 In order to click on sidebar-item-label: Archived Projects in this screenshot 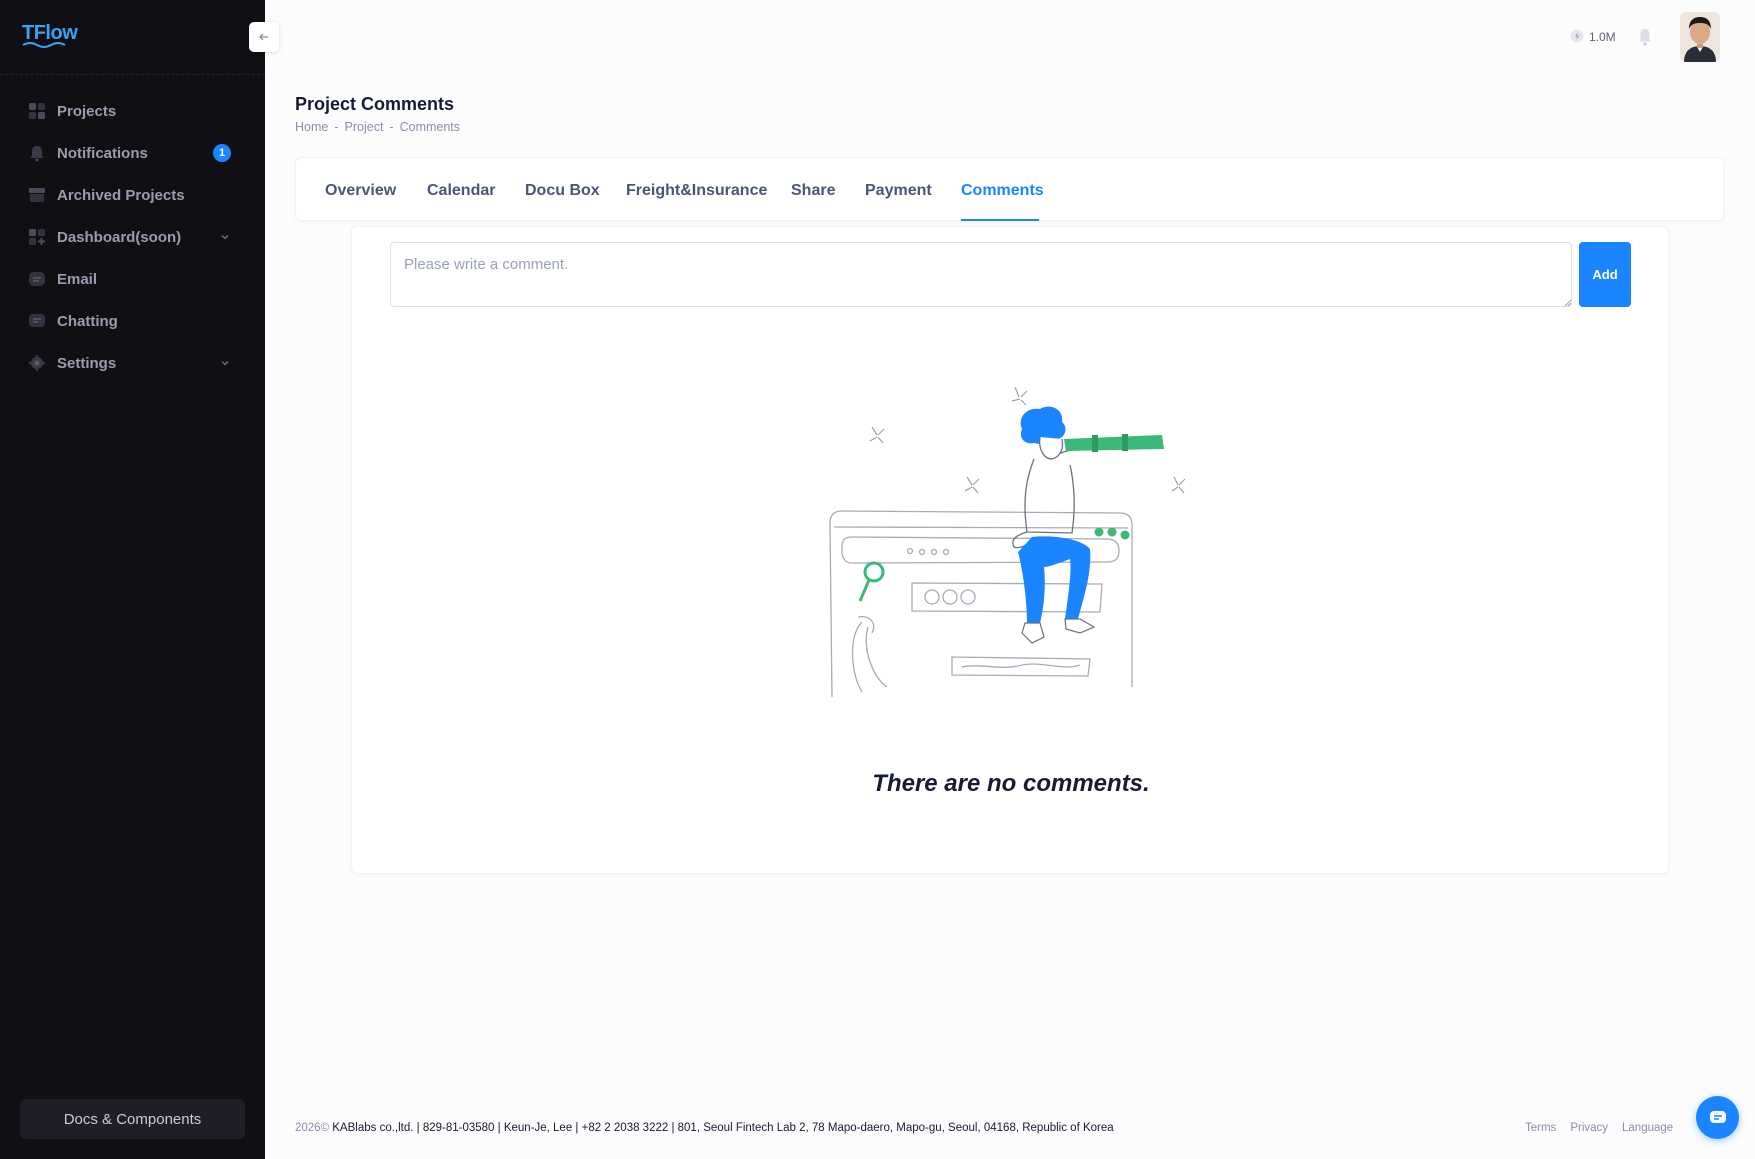, I will do `click(121, 195)`.